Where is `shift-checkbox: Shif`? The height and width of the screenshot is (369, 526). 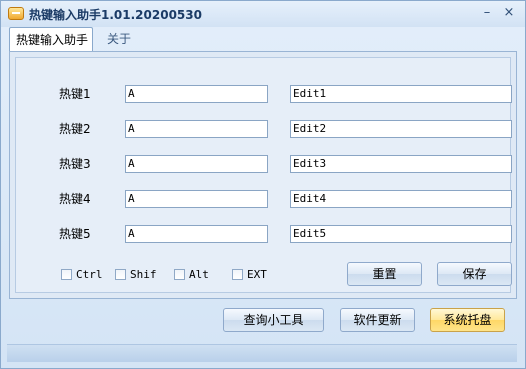 shift-checkbox: Shif is located at coordinates (136, 274).